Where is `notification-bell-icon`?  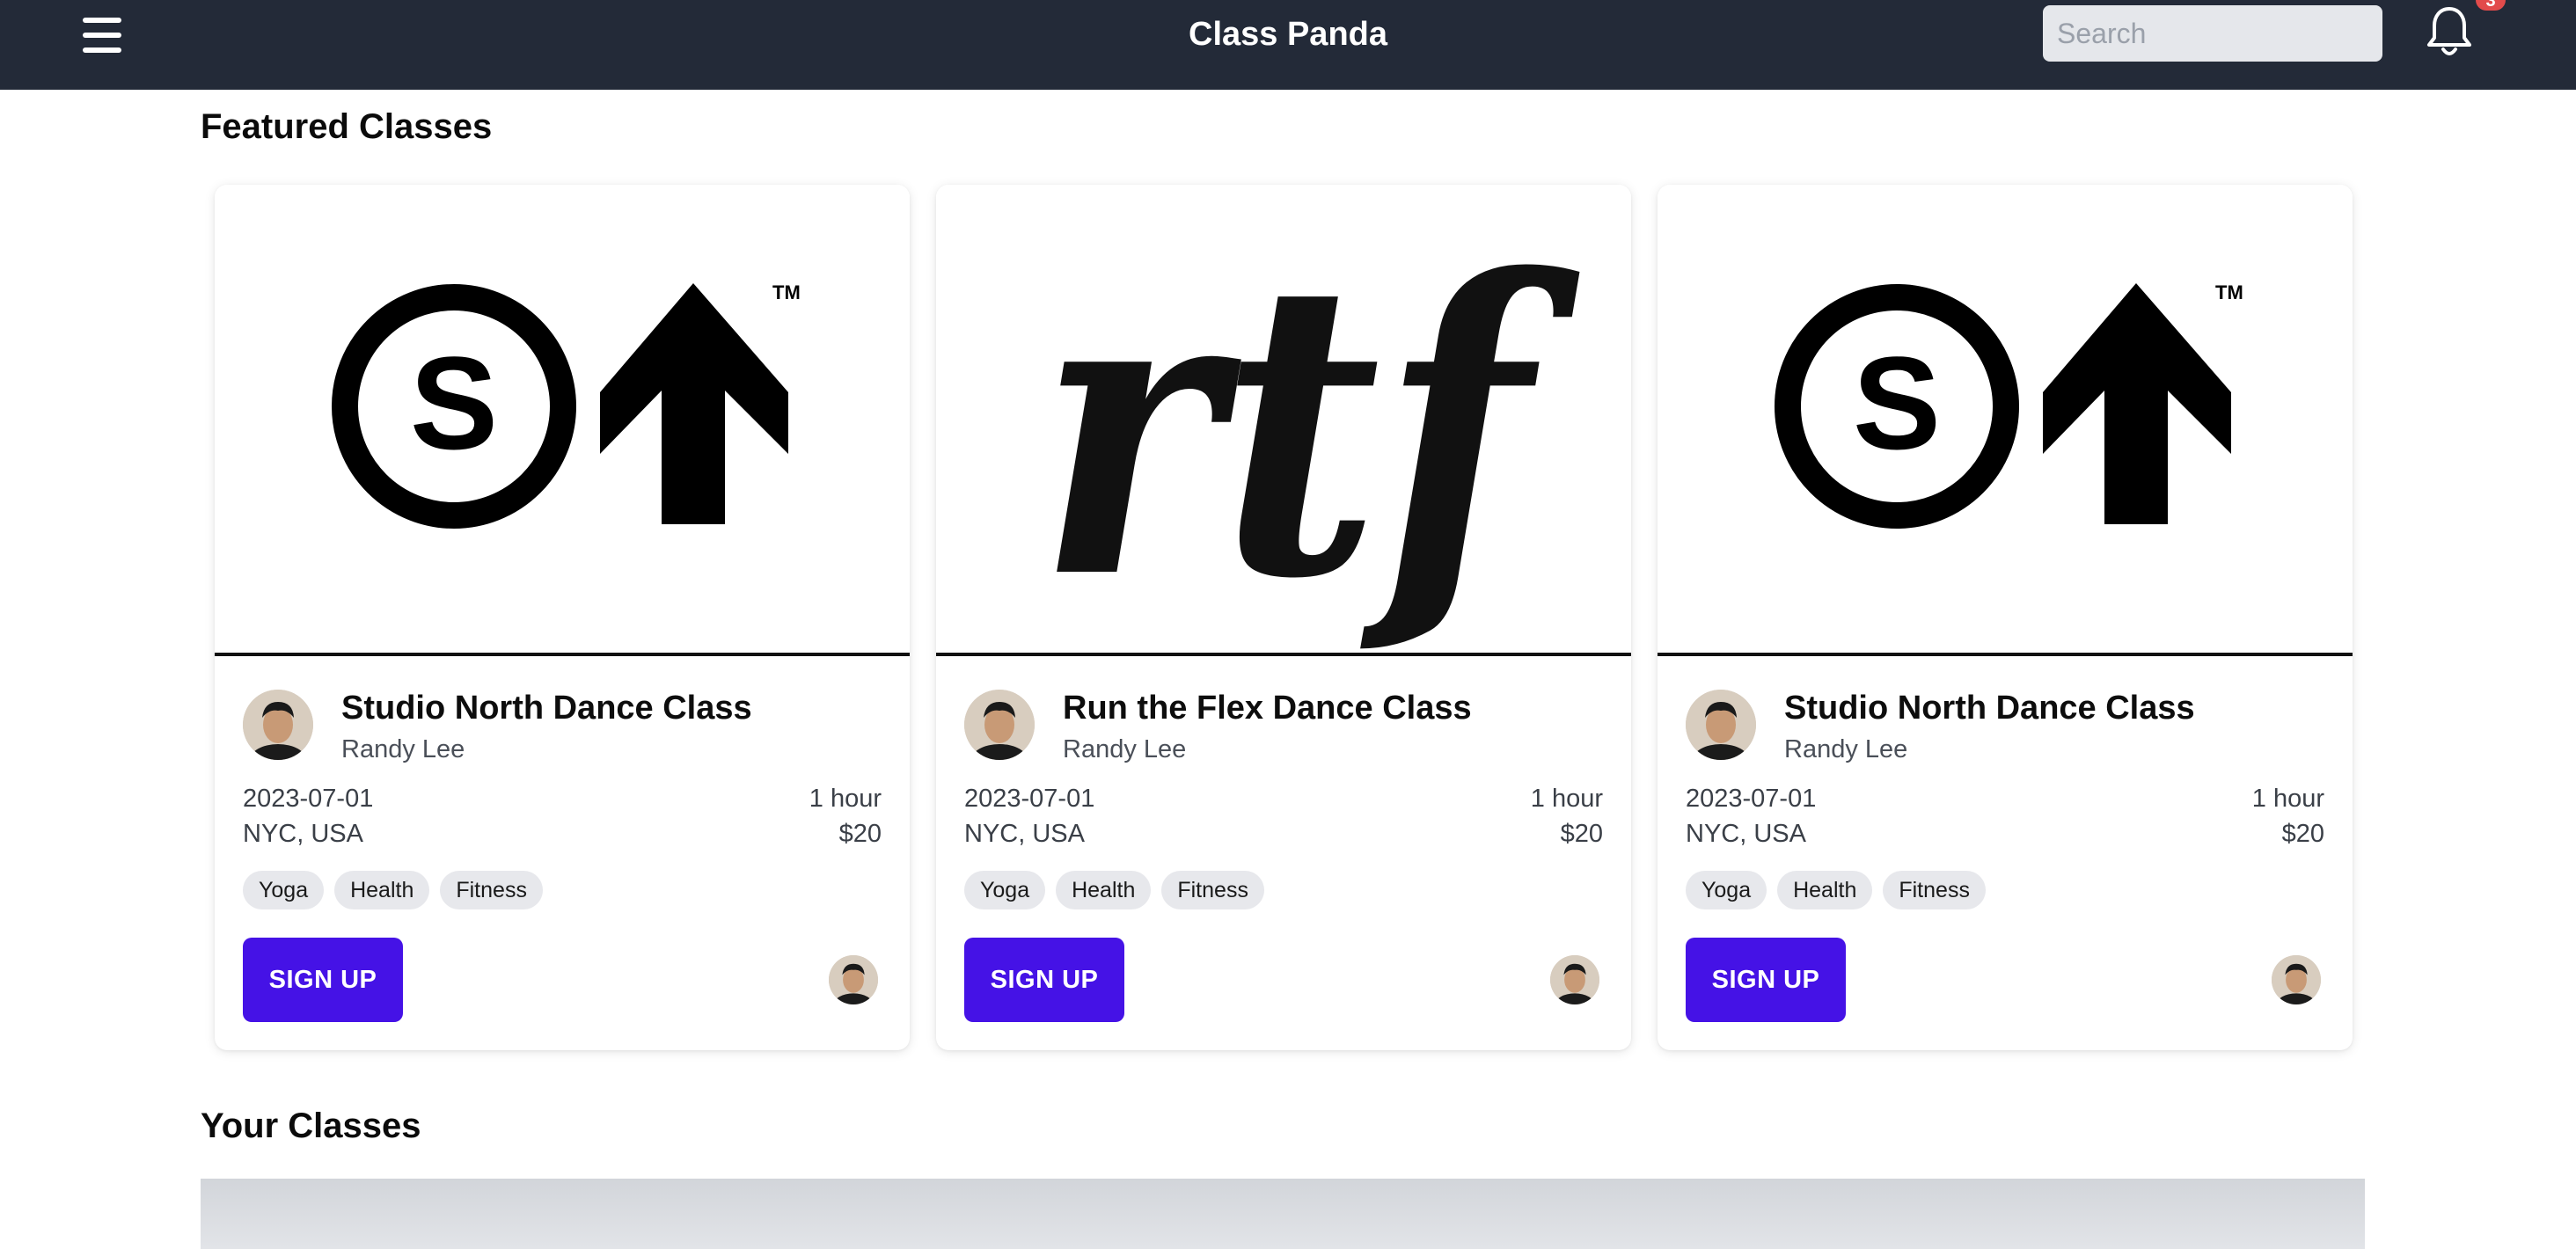
notification-bell-icon is located at coordinates (2449, 32).